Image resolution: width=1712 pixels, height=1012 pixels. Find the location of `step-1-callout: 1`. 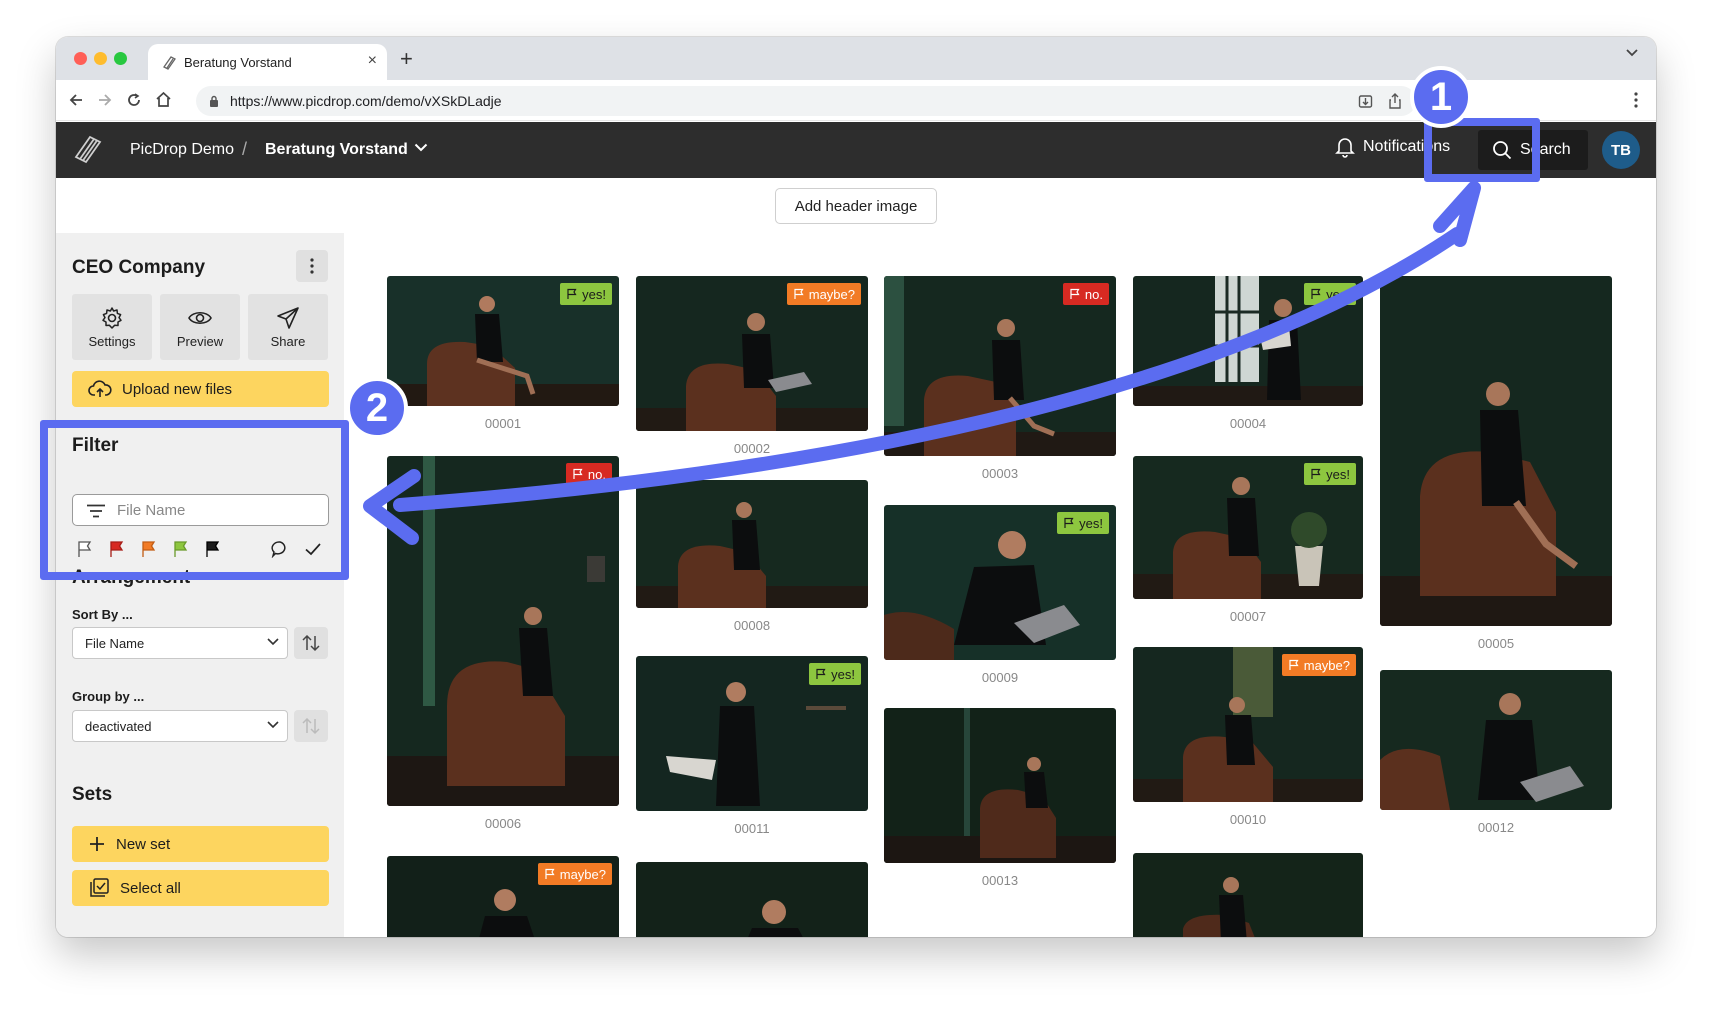

step-1-callout: 1 is located at coordinates (1441, 97).